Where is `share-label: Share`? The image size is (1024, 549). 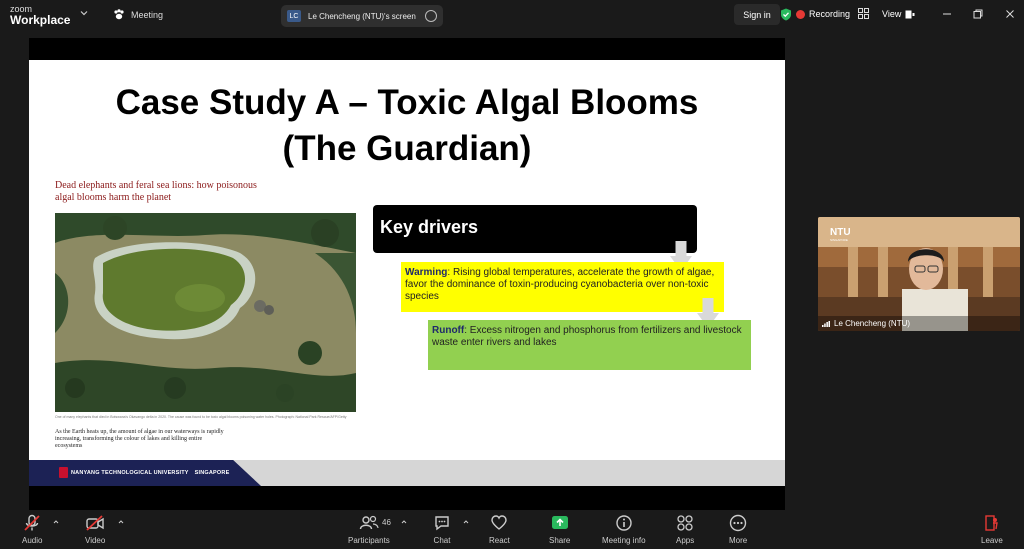 share-label: Share is located at coordinates (560, 540).